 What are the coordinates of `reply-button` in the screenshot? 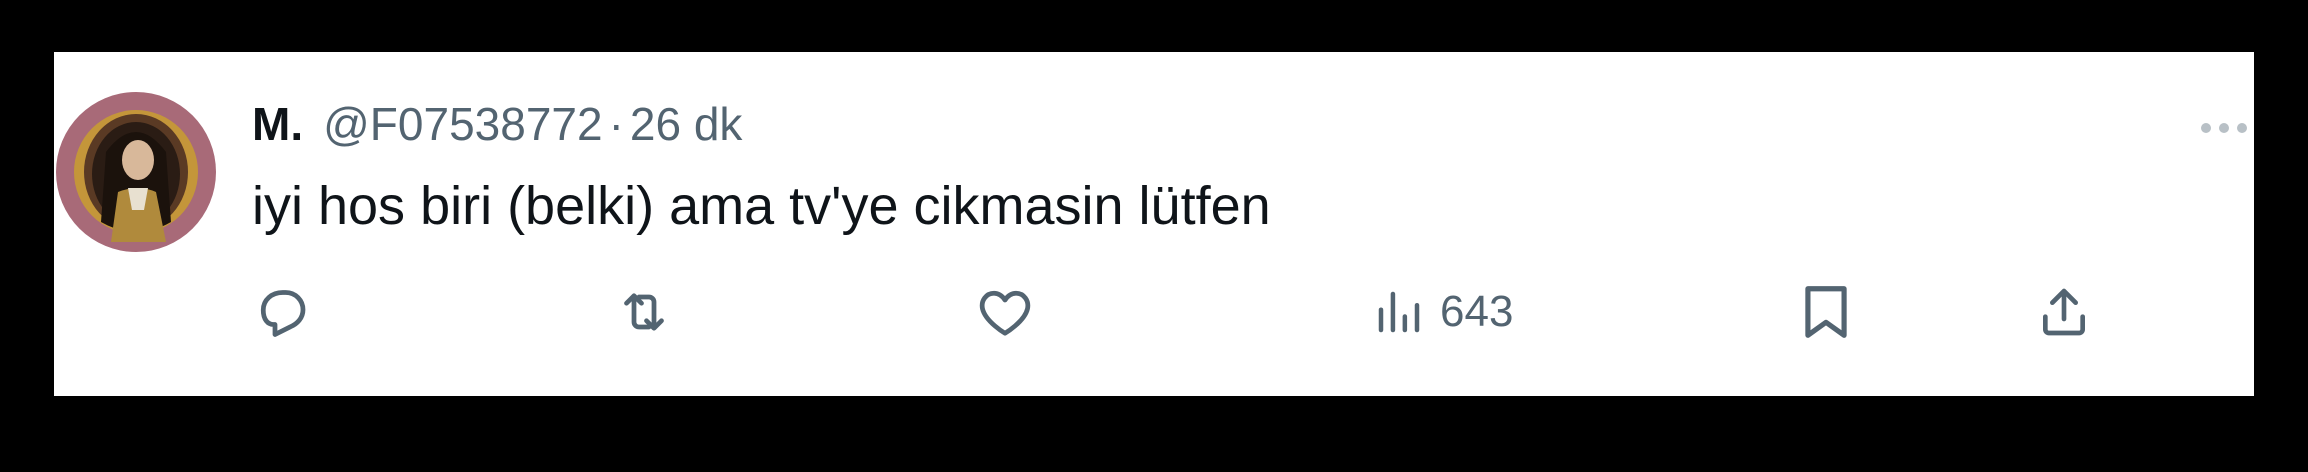 It's located at (282, 312).